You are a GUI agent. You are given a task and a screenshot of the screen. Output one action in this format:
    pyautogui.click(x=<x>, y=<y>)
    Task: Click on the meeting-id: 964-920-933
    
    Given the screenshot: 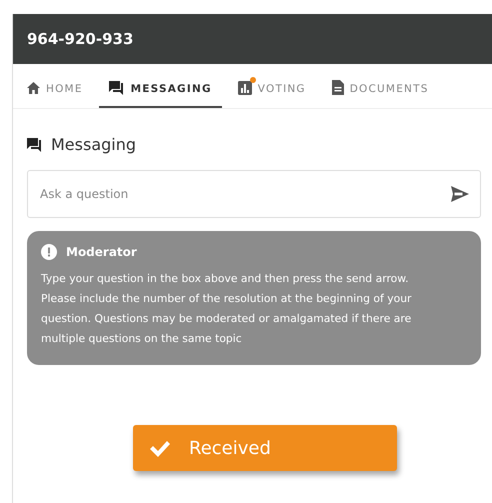 What is the action you would take?
    pyautogui.click(x=80, y=39)
    